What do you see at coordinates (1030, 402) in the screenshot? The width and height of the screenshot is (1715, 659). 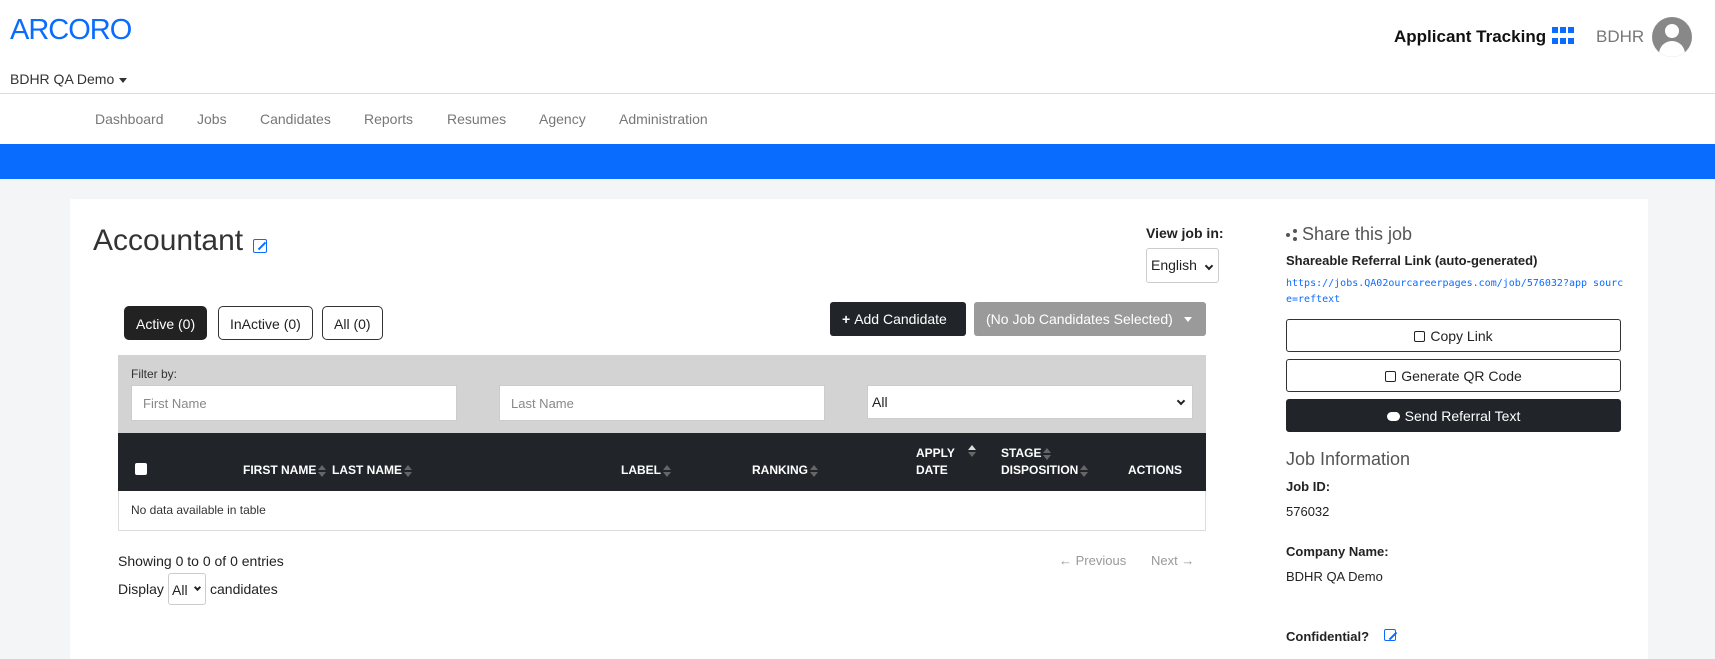 I see `status-filter-select: All` at bounding box center [1030, 402].